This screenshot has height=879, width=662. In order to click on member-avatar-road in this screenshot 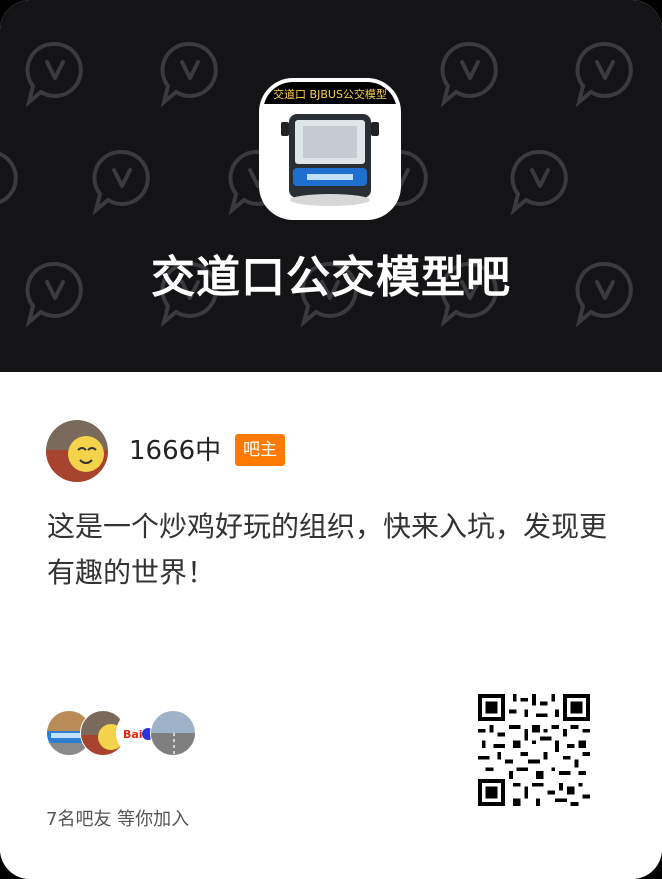, I will do `click(173, 733)`.